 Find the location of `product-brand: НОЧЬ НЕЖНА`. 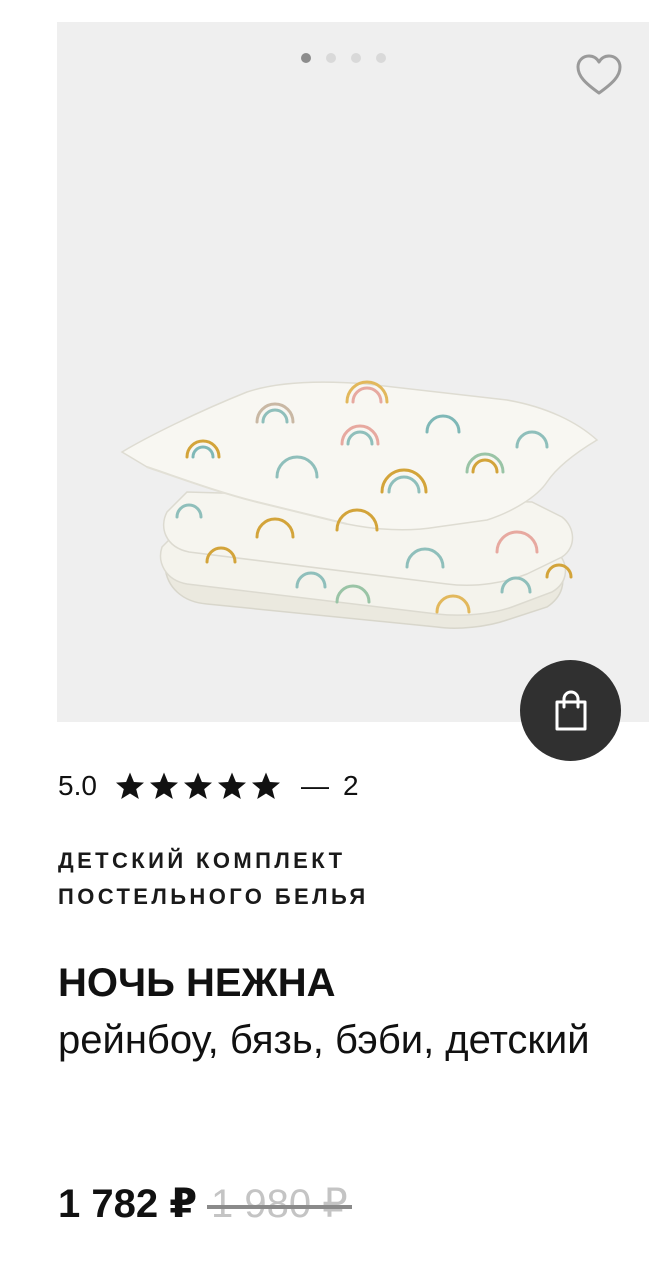

product-brand: НОЧЬ НЕЖНА is located at coordinates (197, 983).